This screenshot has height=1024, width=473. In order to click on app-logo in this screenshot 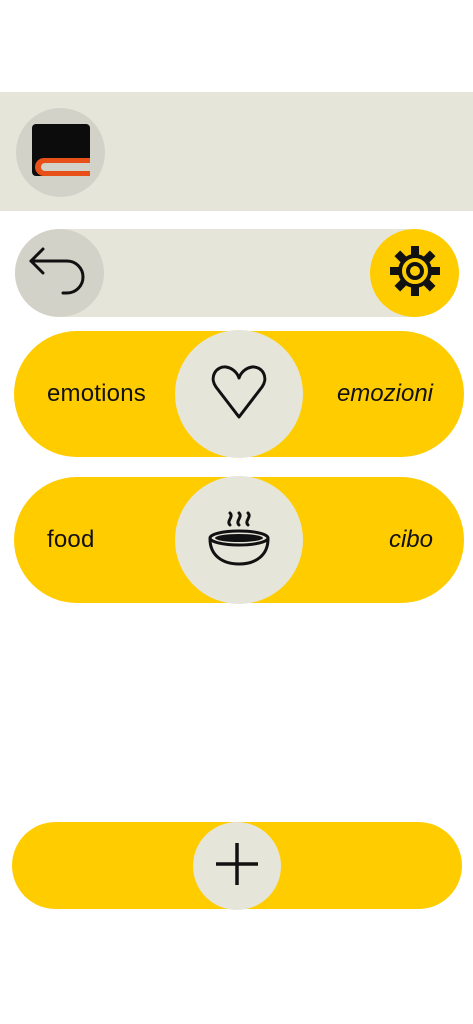, I will do `click(60, 152)`.